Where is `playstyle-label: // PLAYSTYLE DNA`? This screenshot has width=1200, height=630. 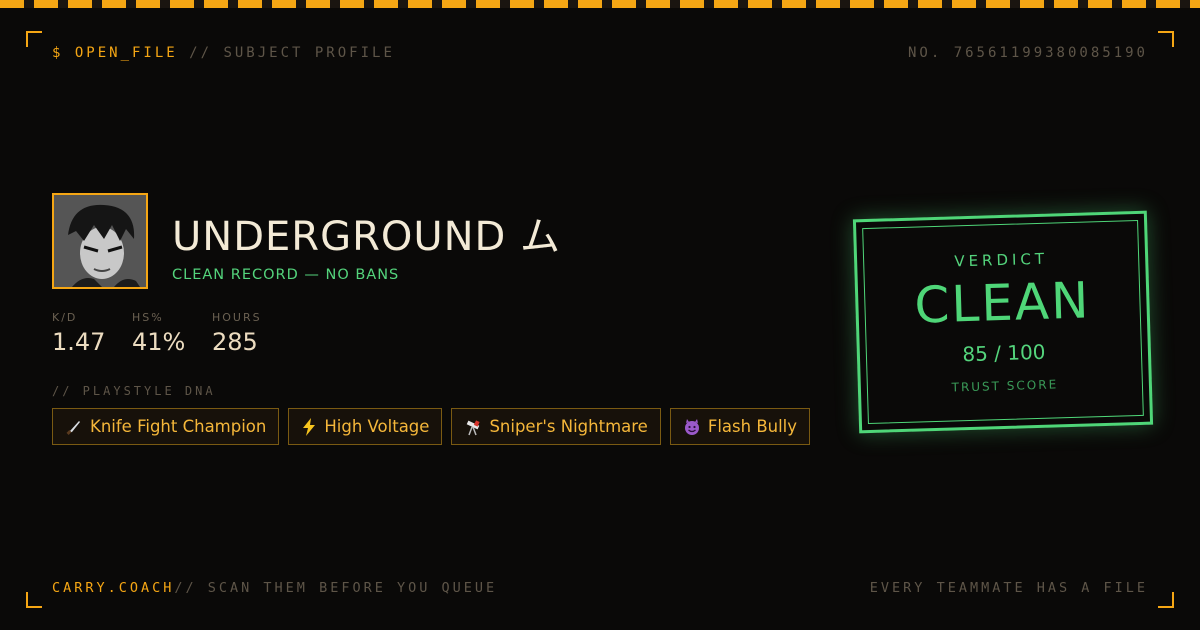
playstyle-label: // PLAYSTYLE DNA is located at coordinates (134, 391).